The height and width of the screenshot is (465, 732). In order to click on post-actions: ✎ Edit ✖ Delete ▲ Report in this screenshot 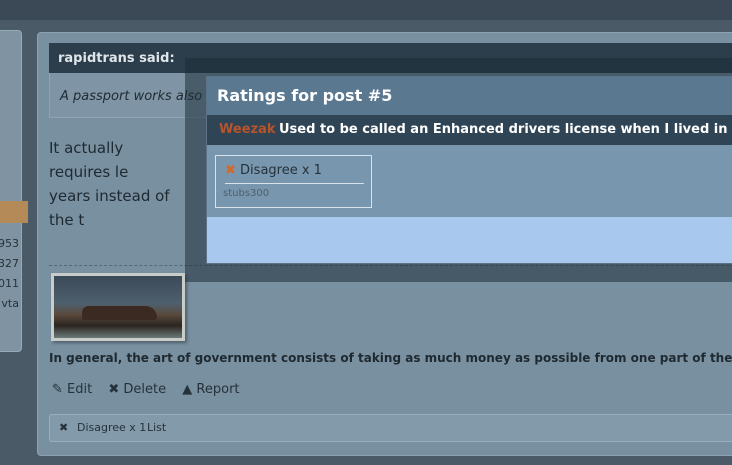, I will do `click(152, 389)`.